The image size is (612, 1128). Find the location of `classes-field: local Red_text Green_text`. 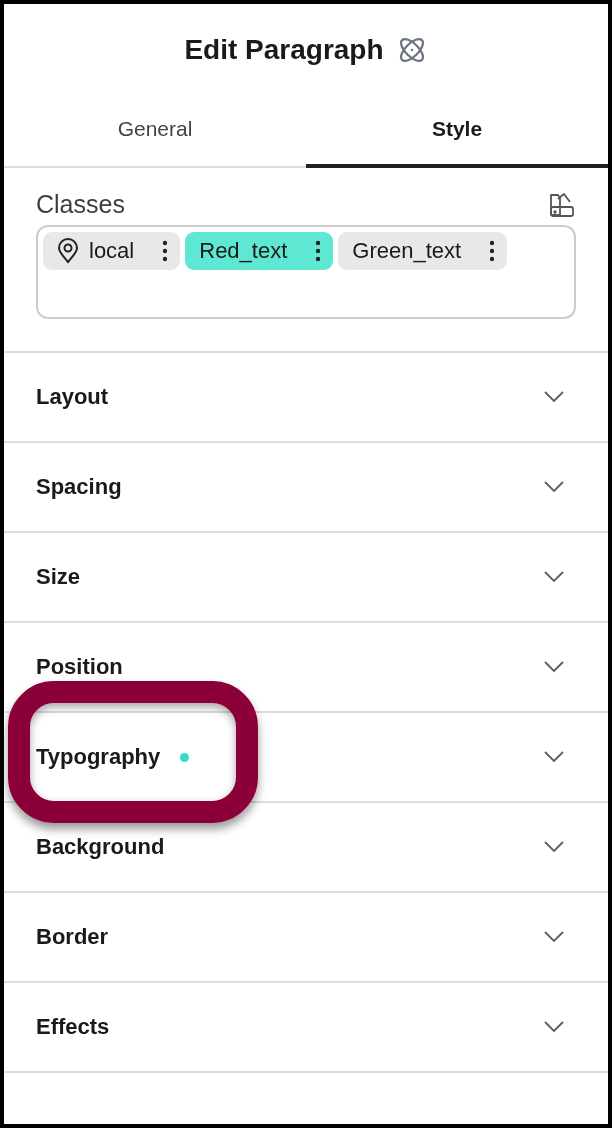

classes-field: local Red_text Green_text is located at coordinates (306, 272).